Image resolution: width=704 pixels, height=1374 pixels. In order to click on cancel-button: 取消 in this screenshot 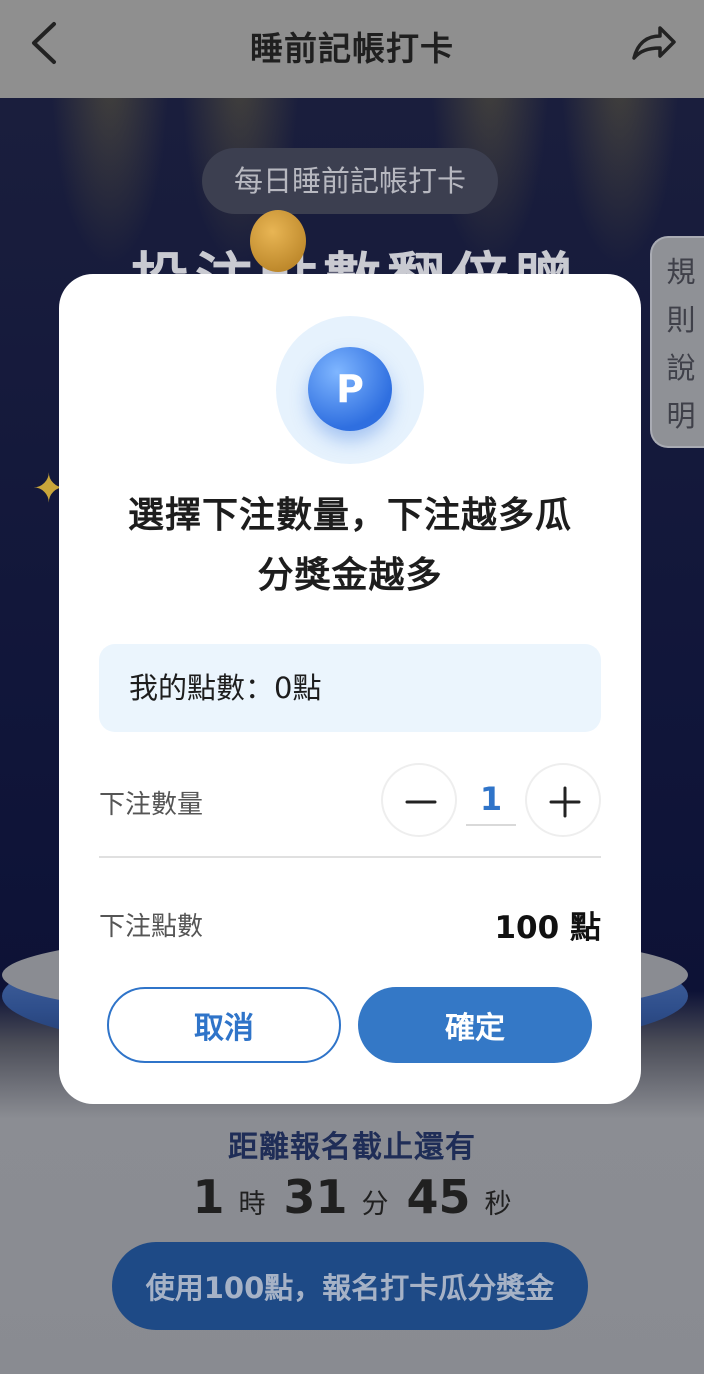, I will do `click(224, 1025)`.